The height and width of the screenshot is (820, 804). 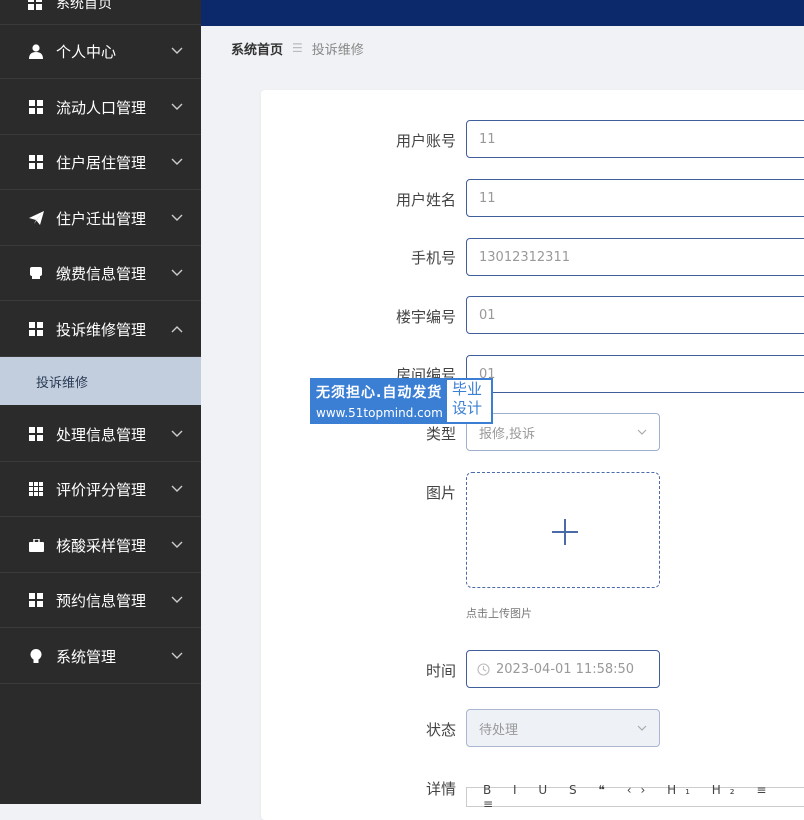 I want to click on sidebar-item-appointment: 预约信息管理, so click(x=100, y=600).